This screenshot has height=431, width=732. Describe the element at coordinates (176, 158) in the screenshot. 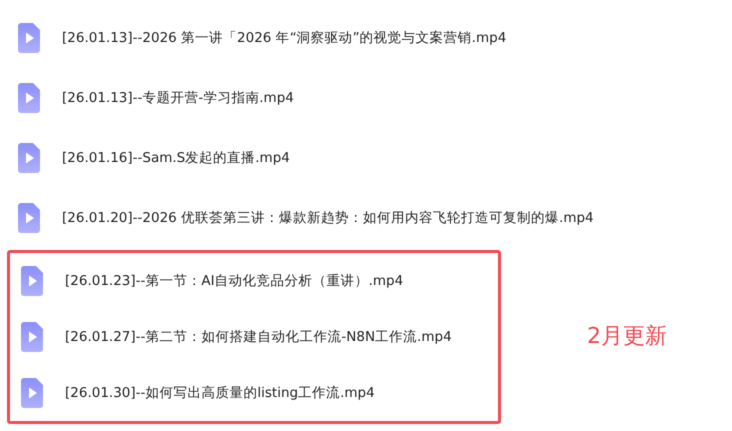

I see `file-name: [26.01.16]--Sam.S发起的直播.mp4` at that location.